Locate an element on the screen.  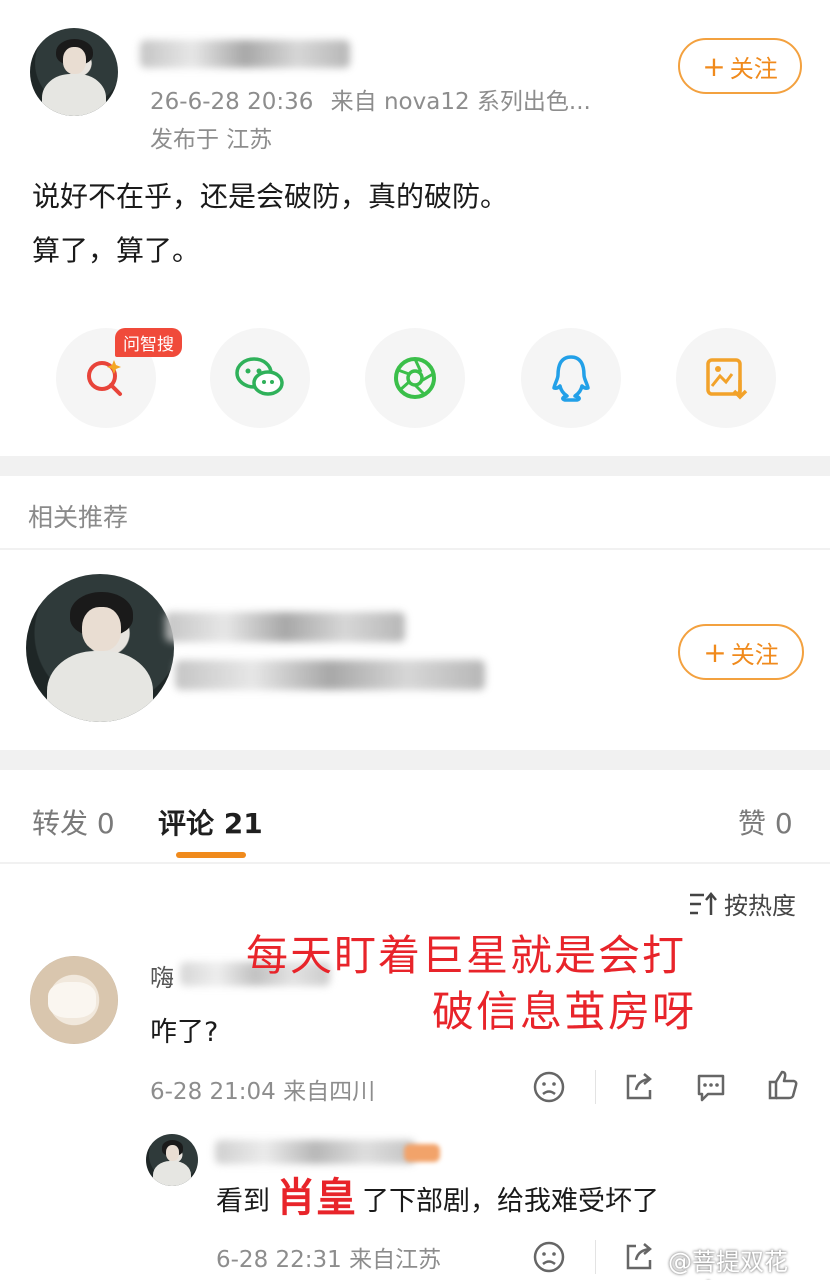
reply-text-after: 了下部剧，给我难受坏了 is located at coordinates (510, 1201).